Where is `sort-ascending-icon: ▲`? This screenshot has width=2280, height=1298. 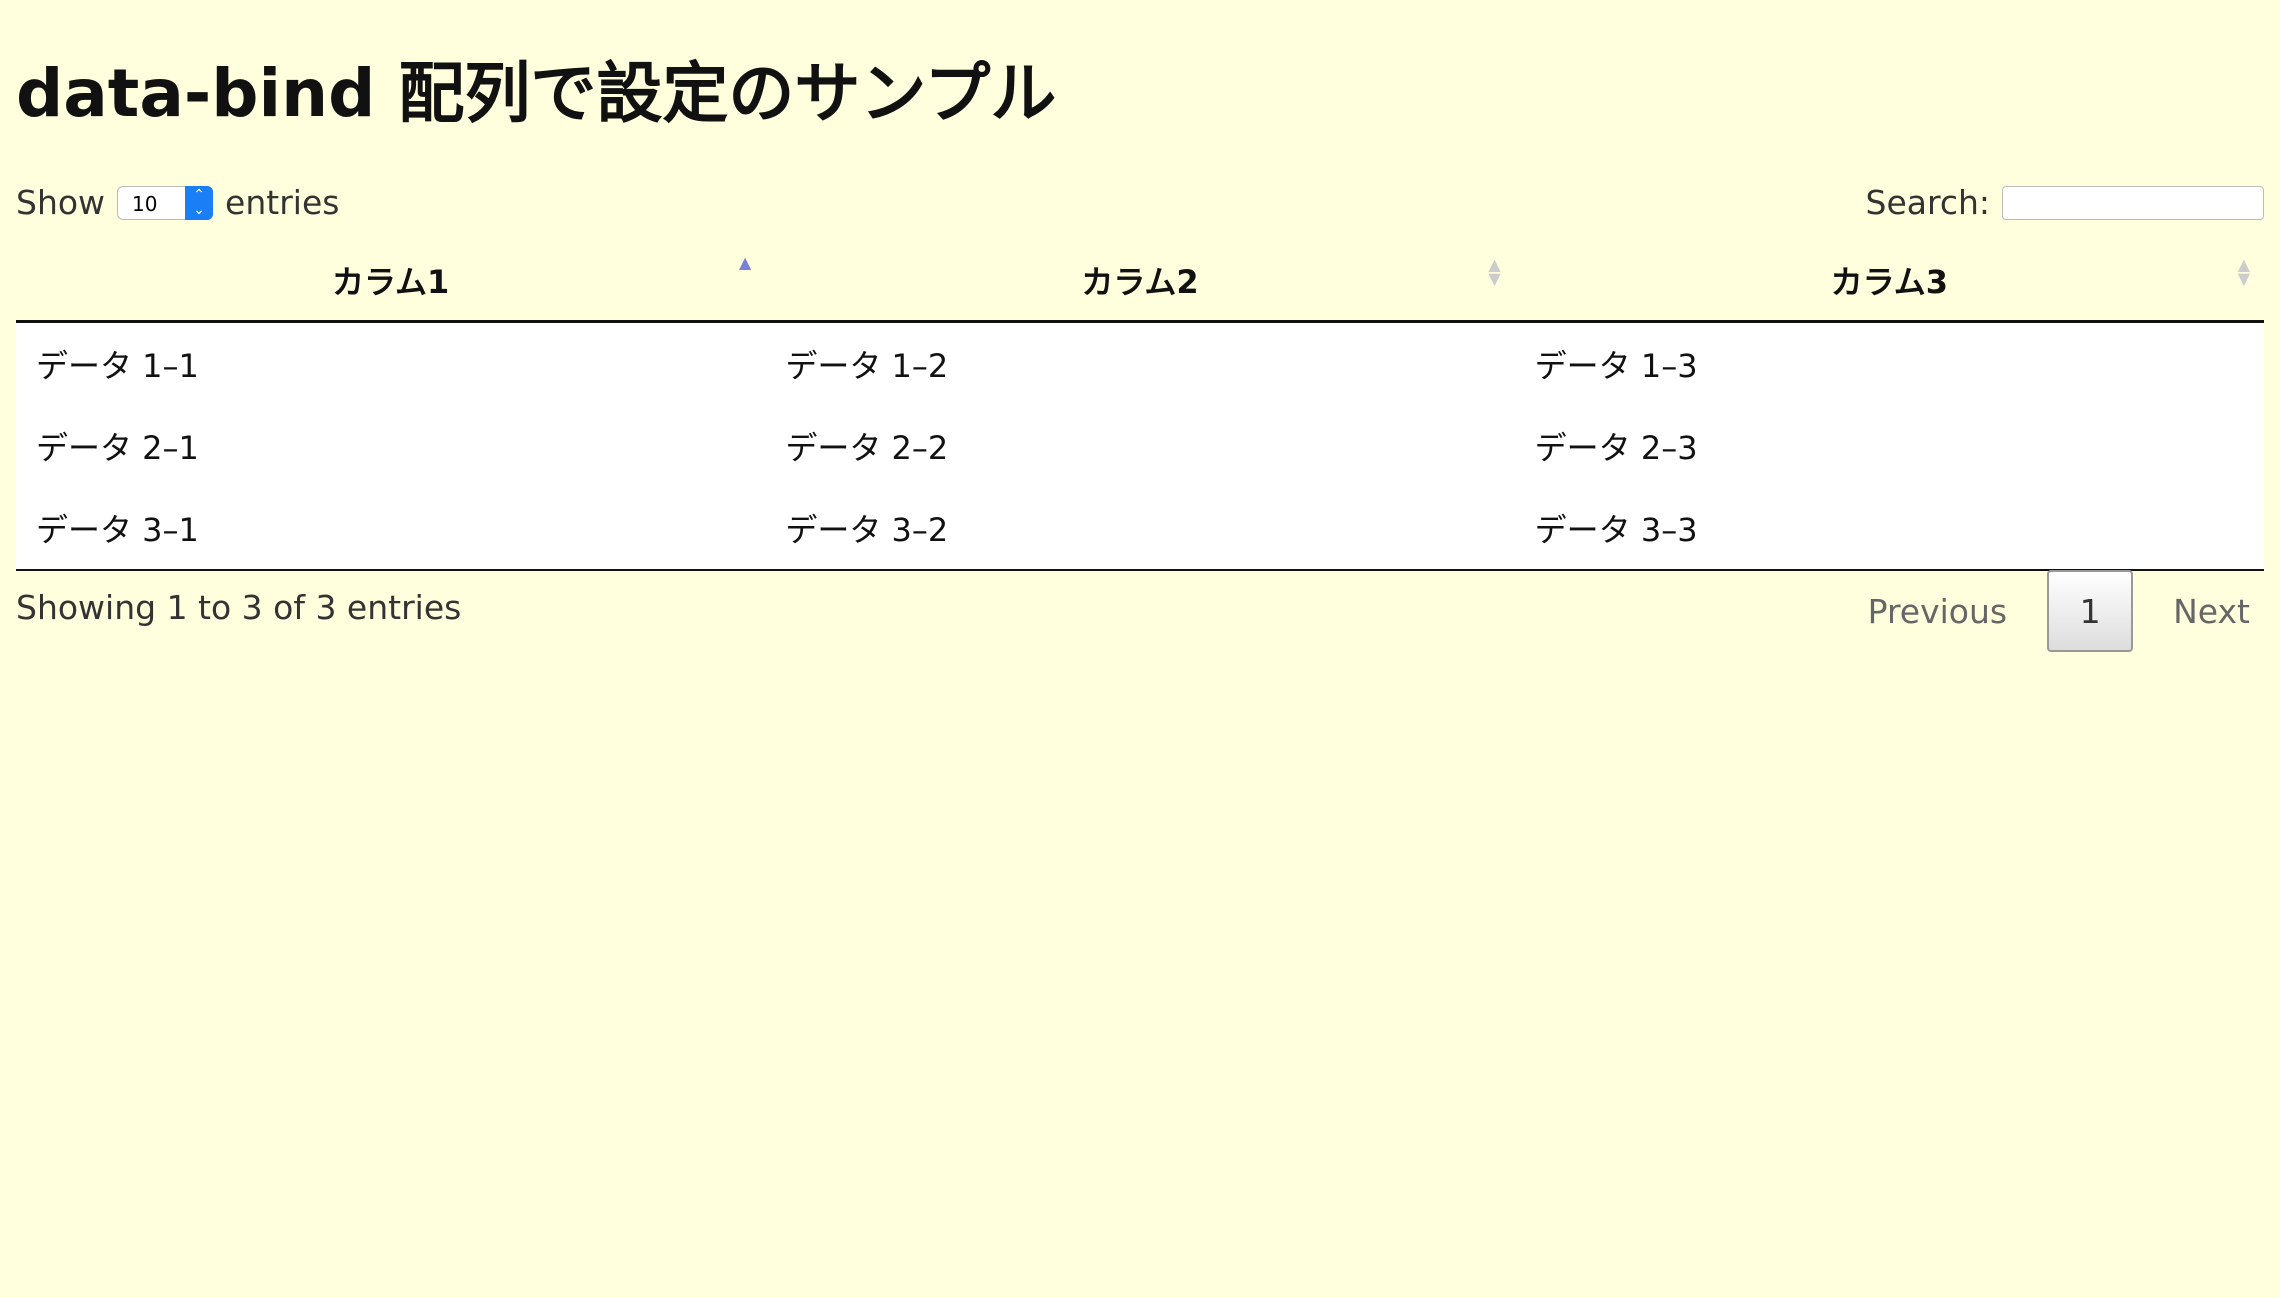
sort-ascending-icon: ▲ is located at coordinates (745, 262).